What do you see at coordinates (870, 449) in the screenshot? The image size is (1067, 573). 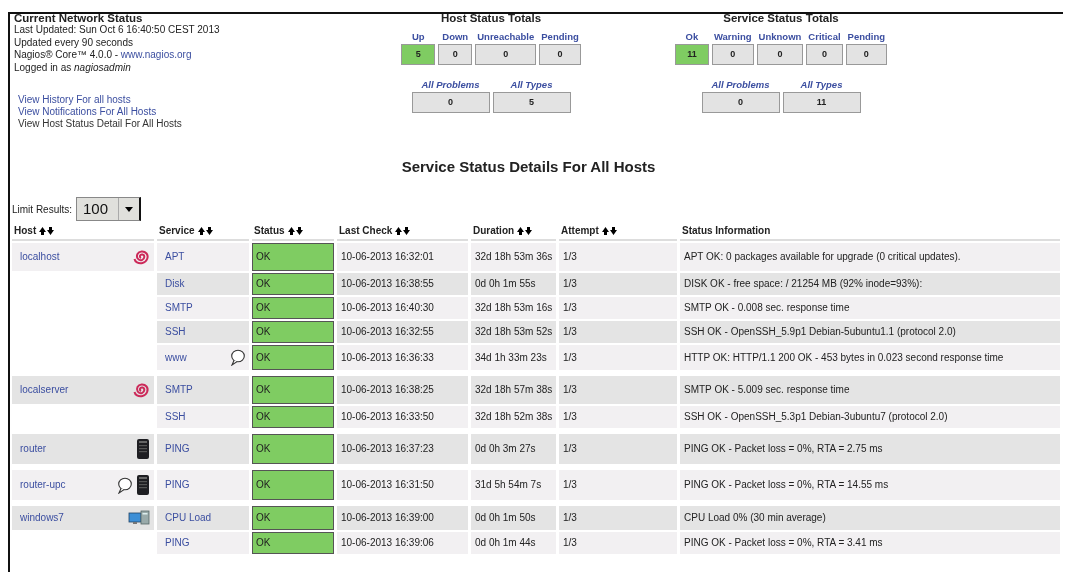 I see `table-cell: PING OK - Packet loss = 0%, RTA = 2.75 ms` at bounding box center [870, 449].